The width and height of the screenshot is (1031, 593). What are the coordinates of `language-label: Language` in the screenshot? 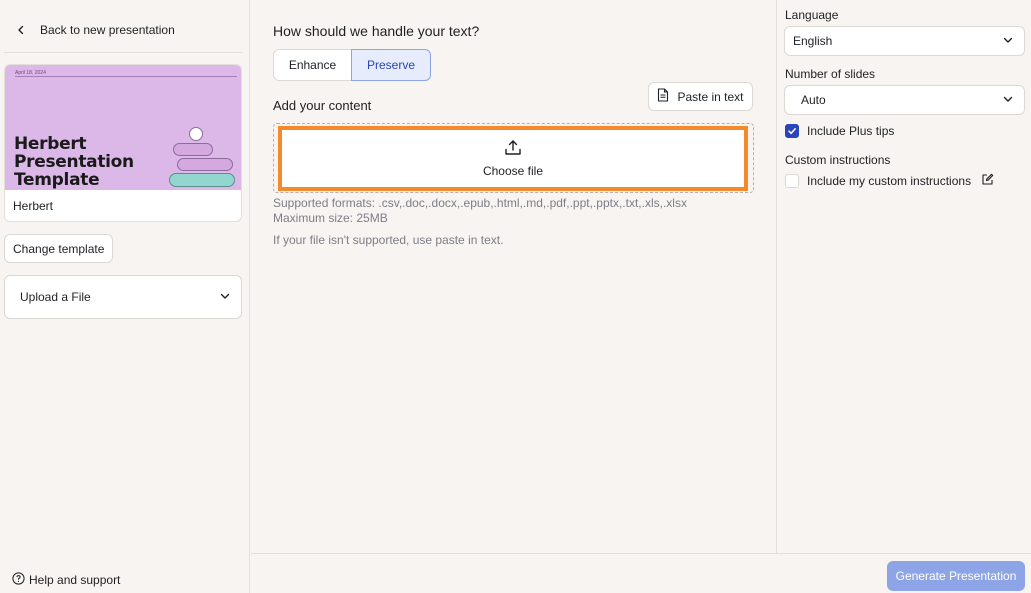 It's located at (812, 15).